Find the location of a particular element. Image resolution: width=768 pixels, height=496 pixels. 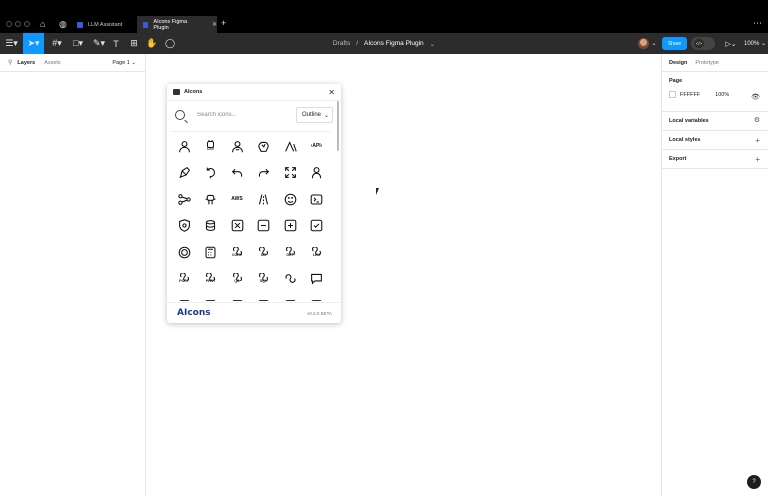

hand-tool-icon: ✋ is located at coordinates (152, 43).